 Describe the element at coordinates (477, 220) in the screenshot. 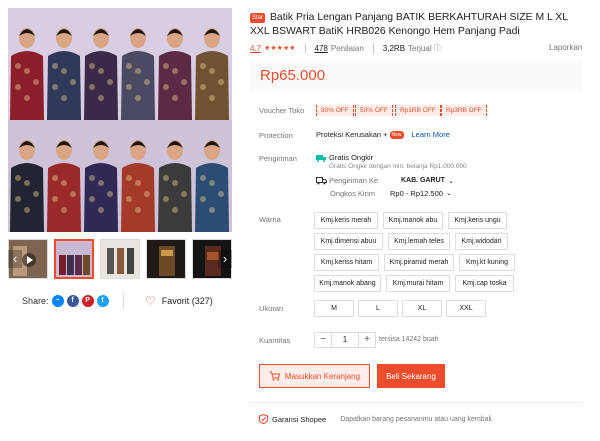

I see `color-option: Kmj.keris ungu` at that location.